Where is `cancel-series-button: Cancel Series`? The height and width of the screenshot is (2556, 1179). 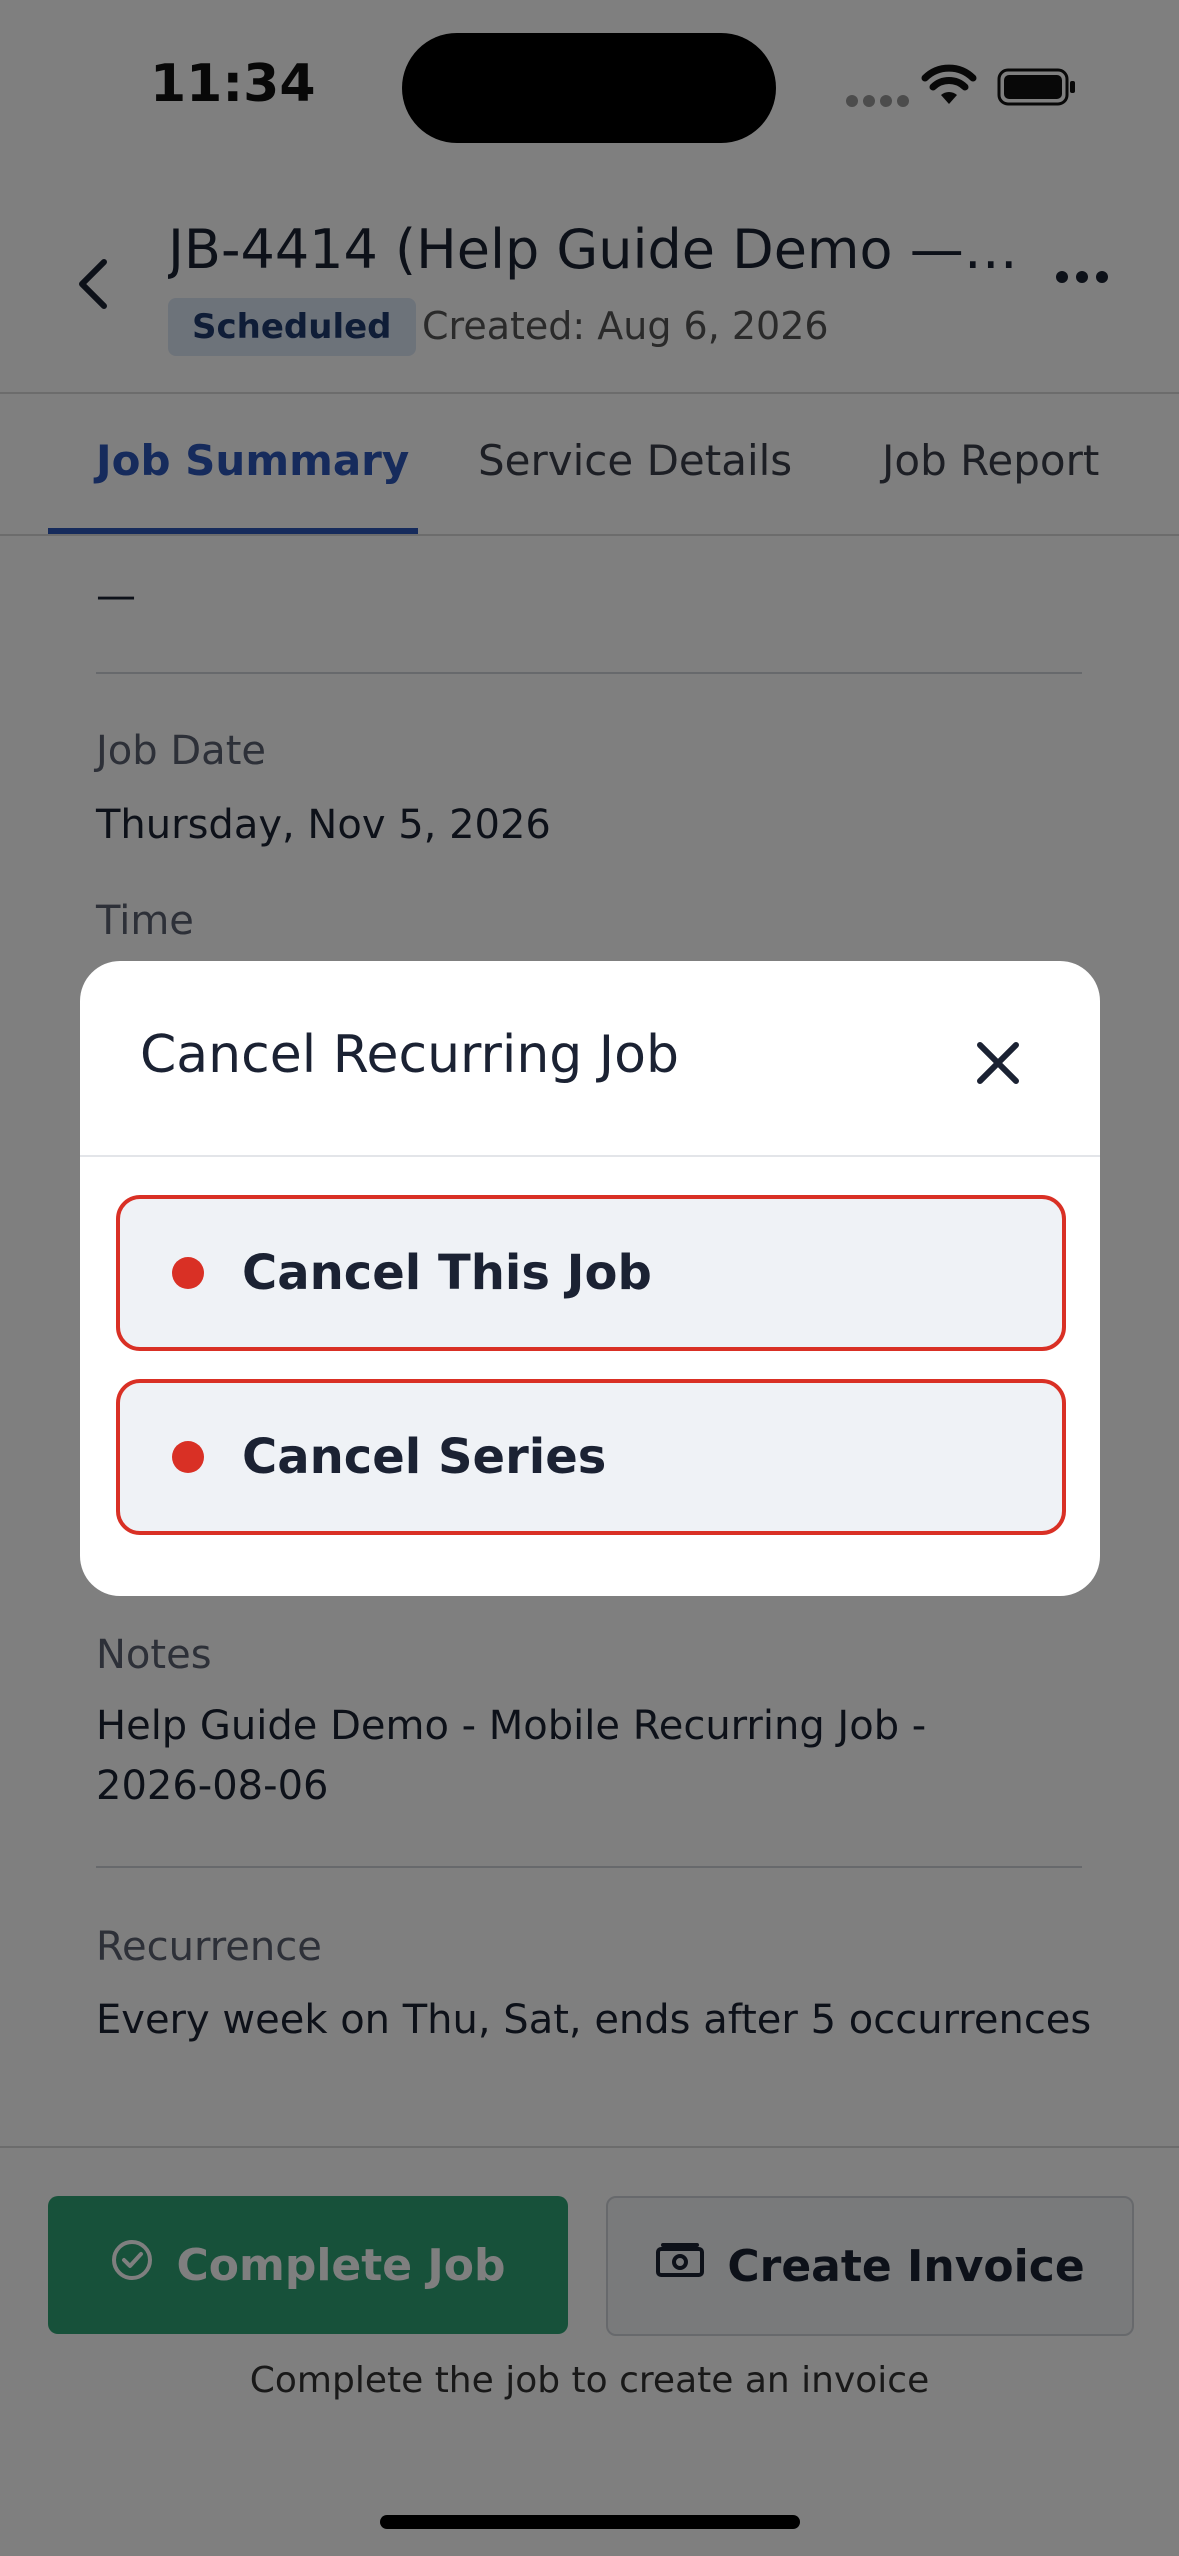 cancel-series-button: Cancel Series is located at coordinates (591, 1457).